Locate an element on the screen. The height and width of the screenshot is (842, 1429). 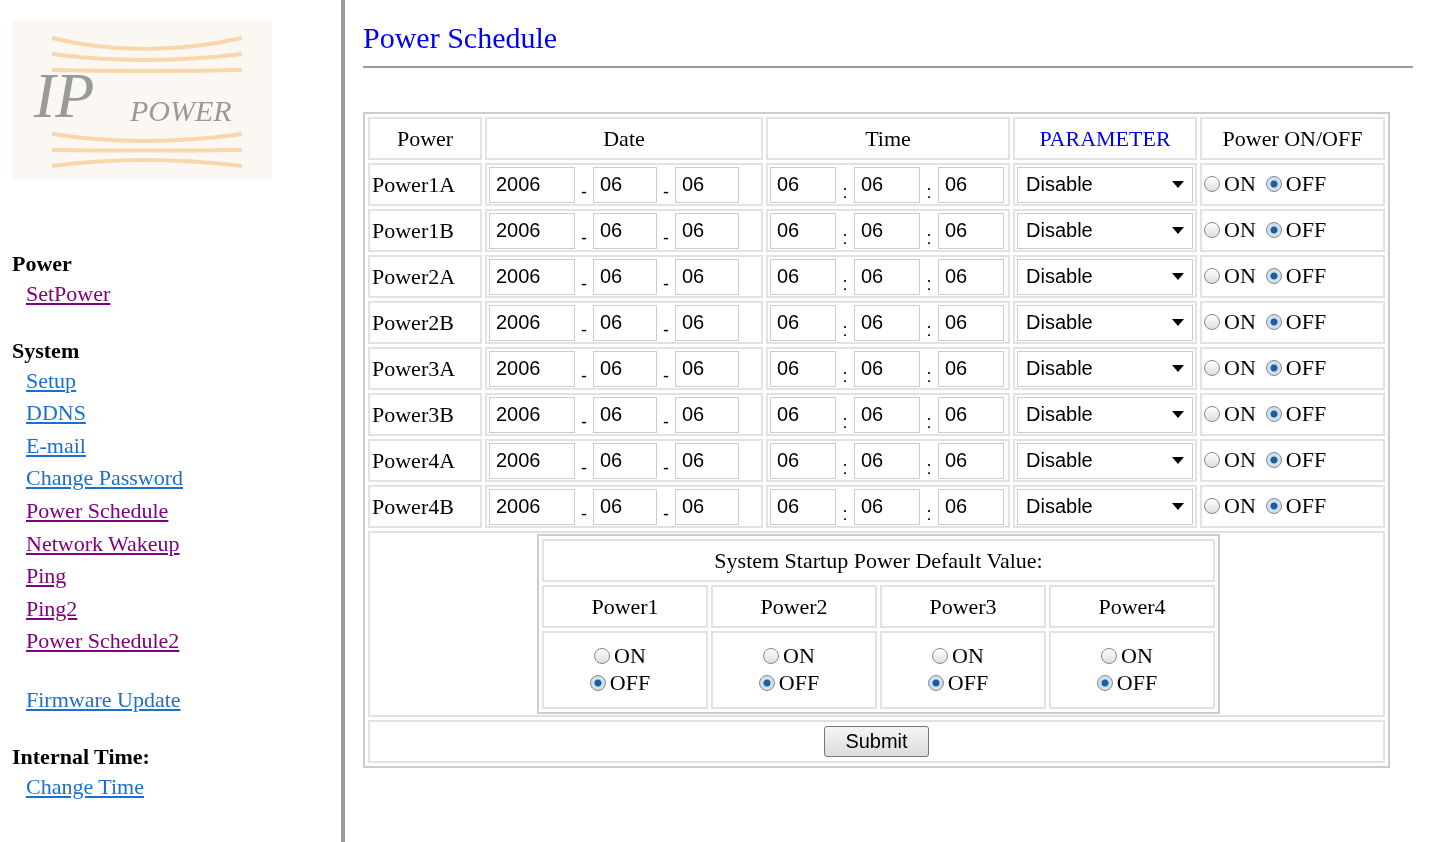
sidebar-link: Setup is located at coordinates (51, 381).